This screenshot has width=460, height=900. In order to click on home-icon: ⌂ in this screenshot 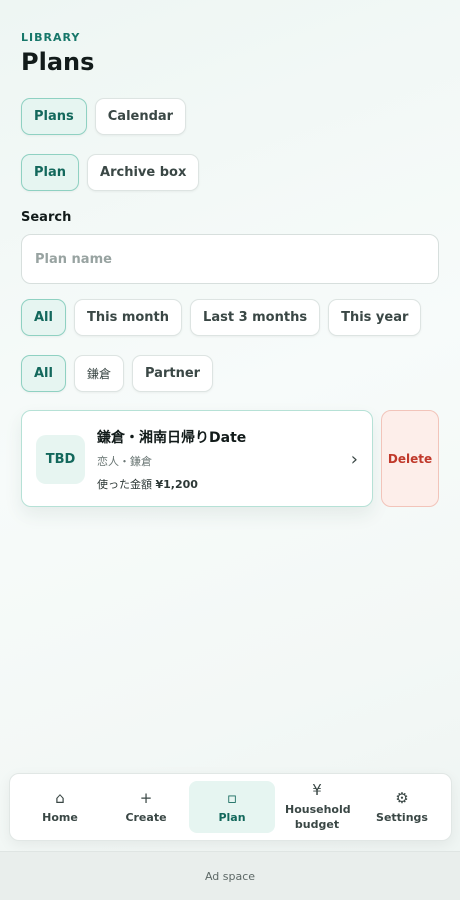, I will do `click(60, 797)`.